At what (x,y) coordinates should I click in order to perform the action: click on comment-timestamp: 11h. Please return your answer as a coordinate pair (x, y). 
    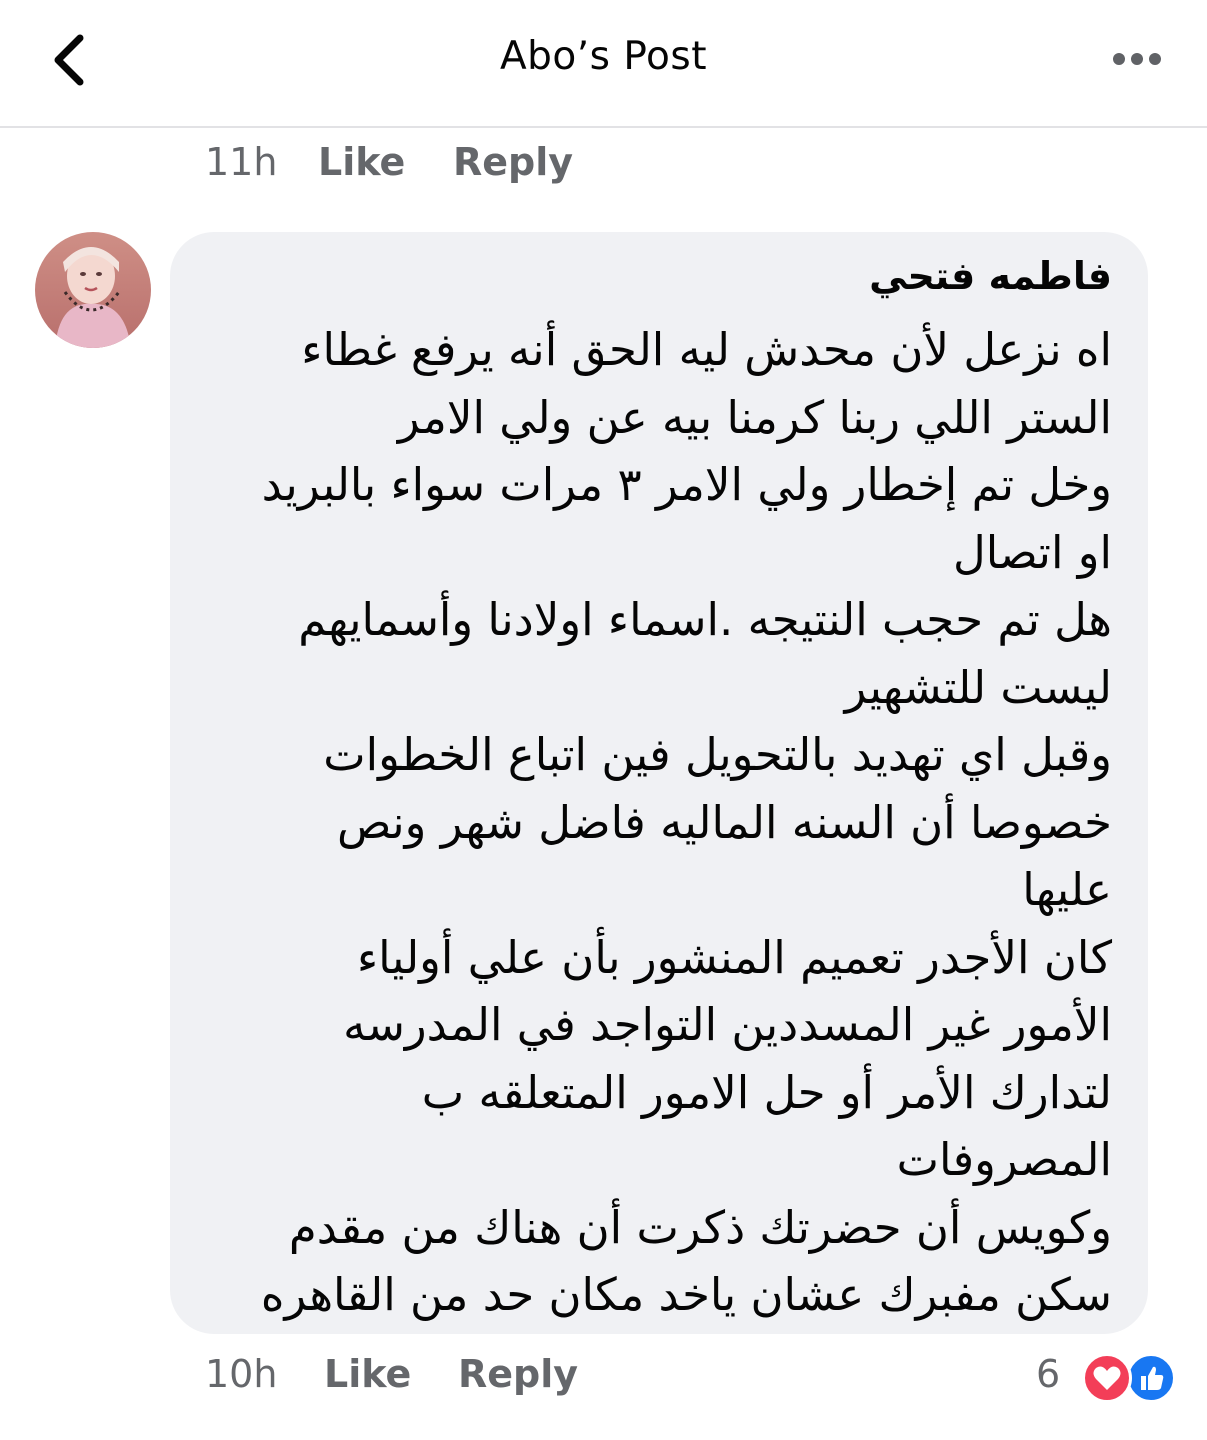
    Looking at the image, I should click on (241, 162).